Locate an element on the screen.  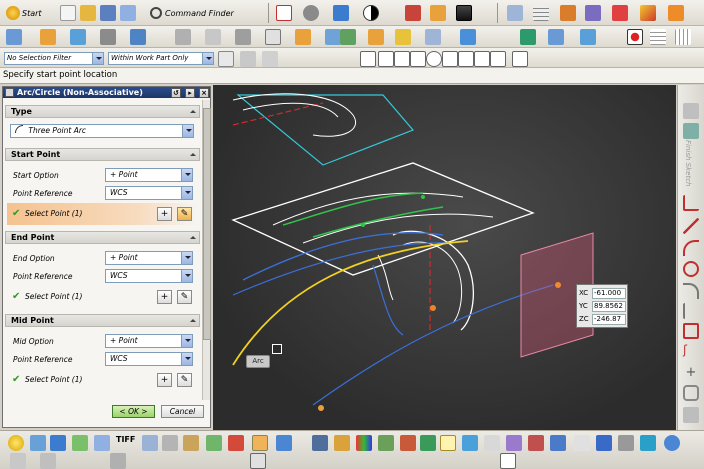
chamfer-icon is located at coordinates (243, 37).